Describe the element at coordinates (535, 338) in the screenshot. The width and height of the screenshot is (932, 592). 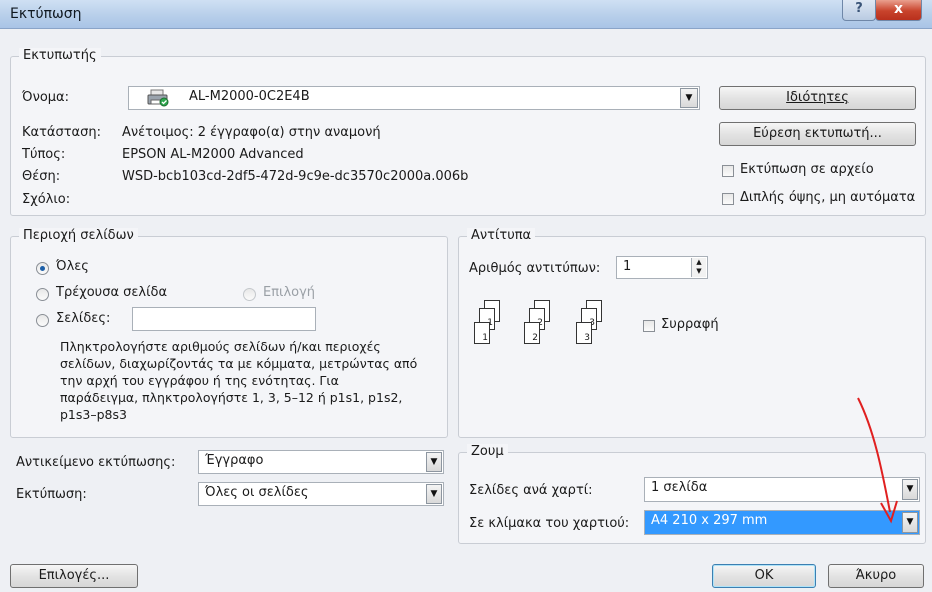
I see `collate-page-number: 2` at that location.